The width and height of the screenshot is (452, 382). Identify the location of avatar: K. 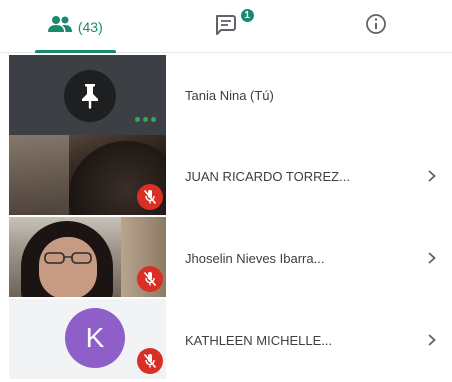
(95, 338).